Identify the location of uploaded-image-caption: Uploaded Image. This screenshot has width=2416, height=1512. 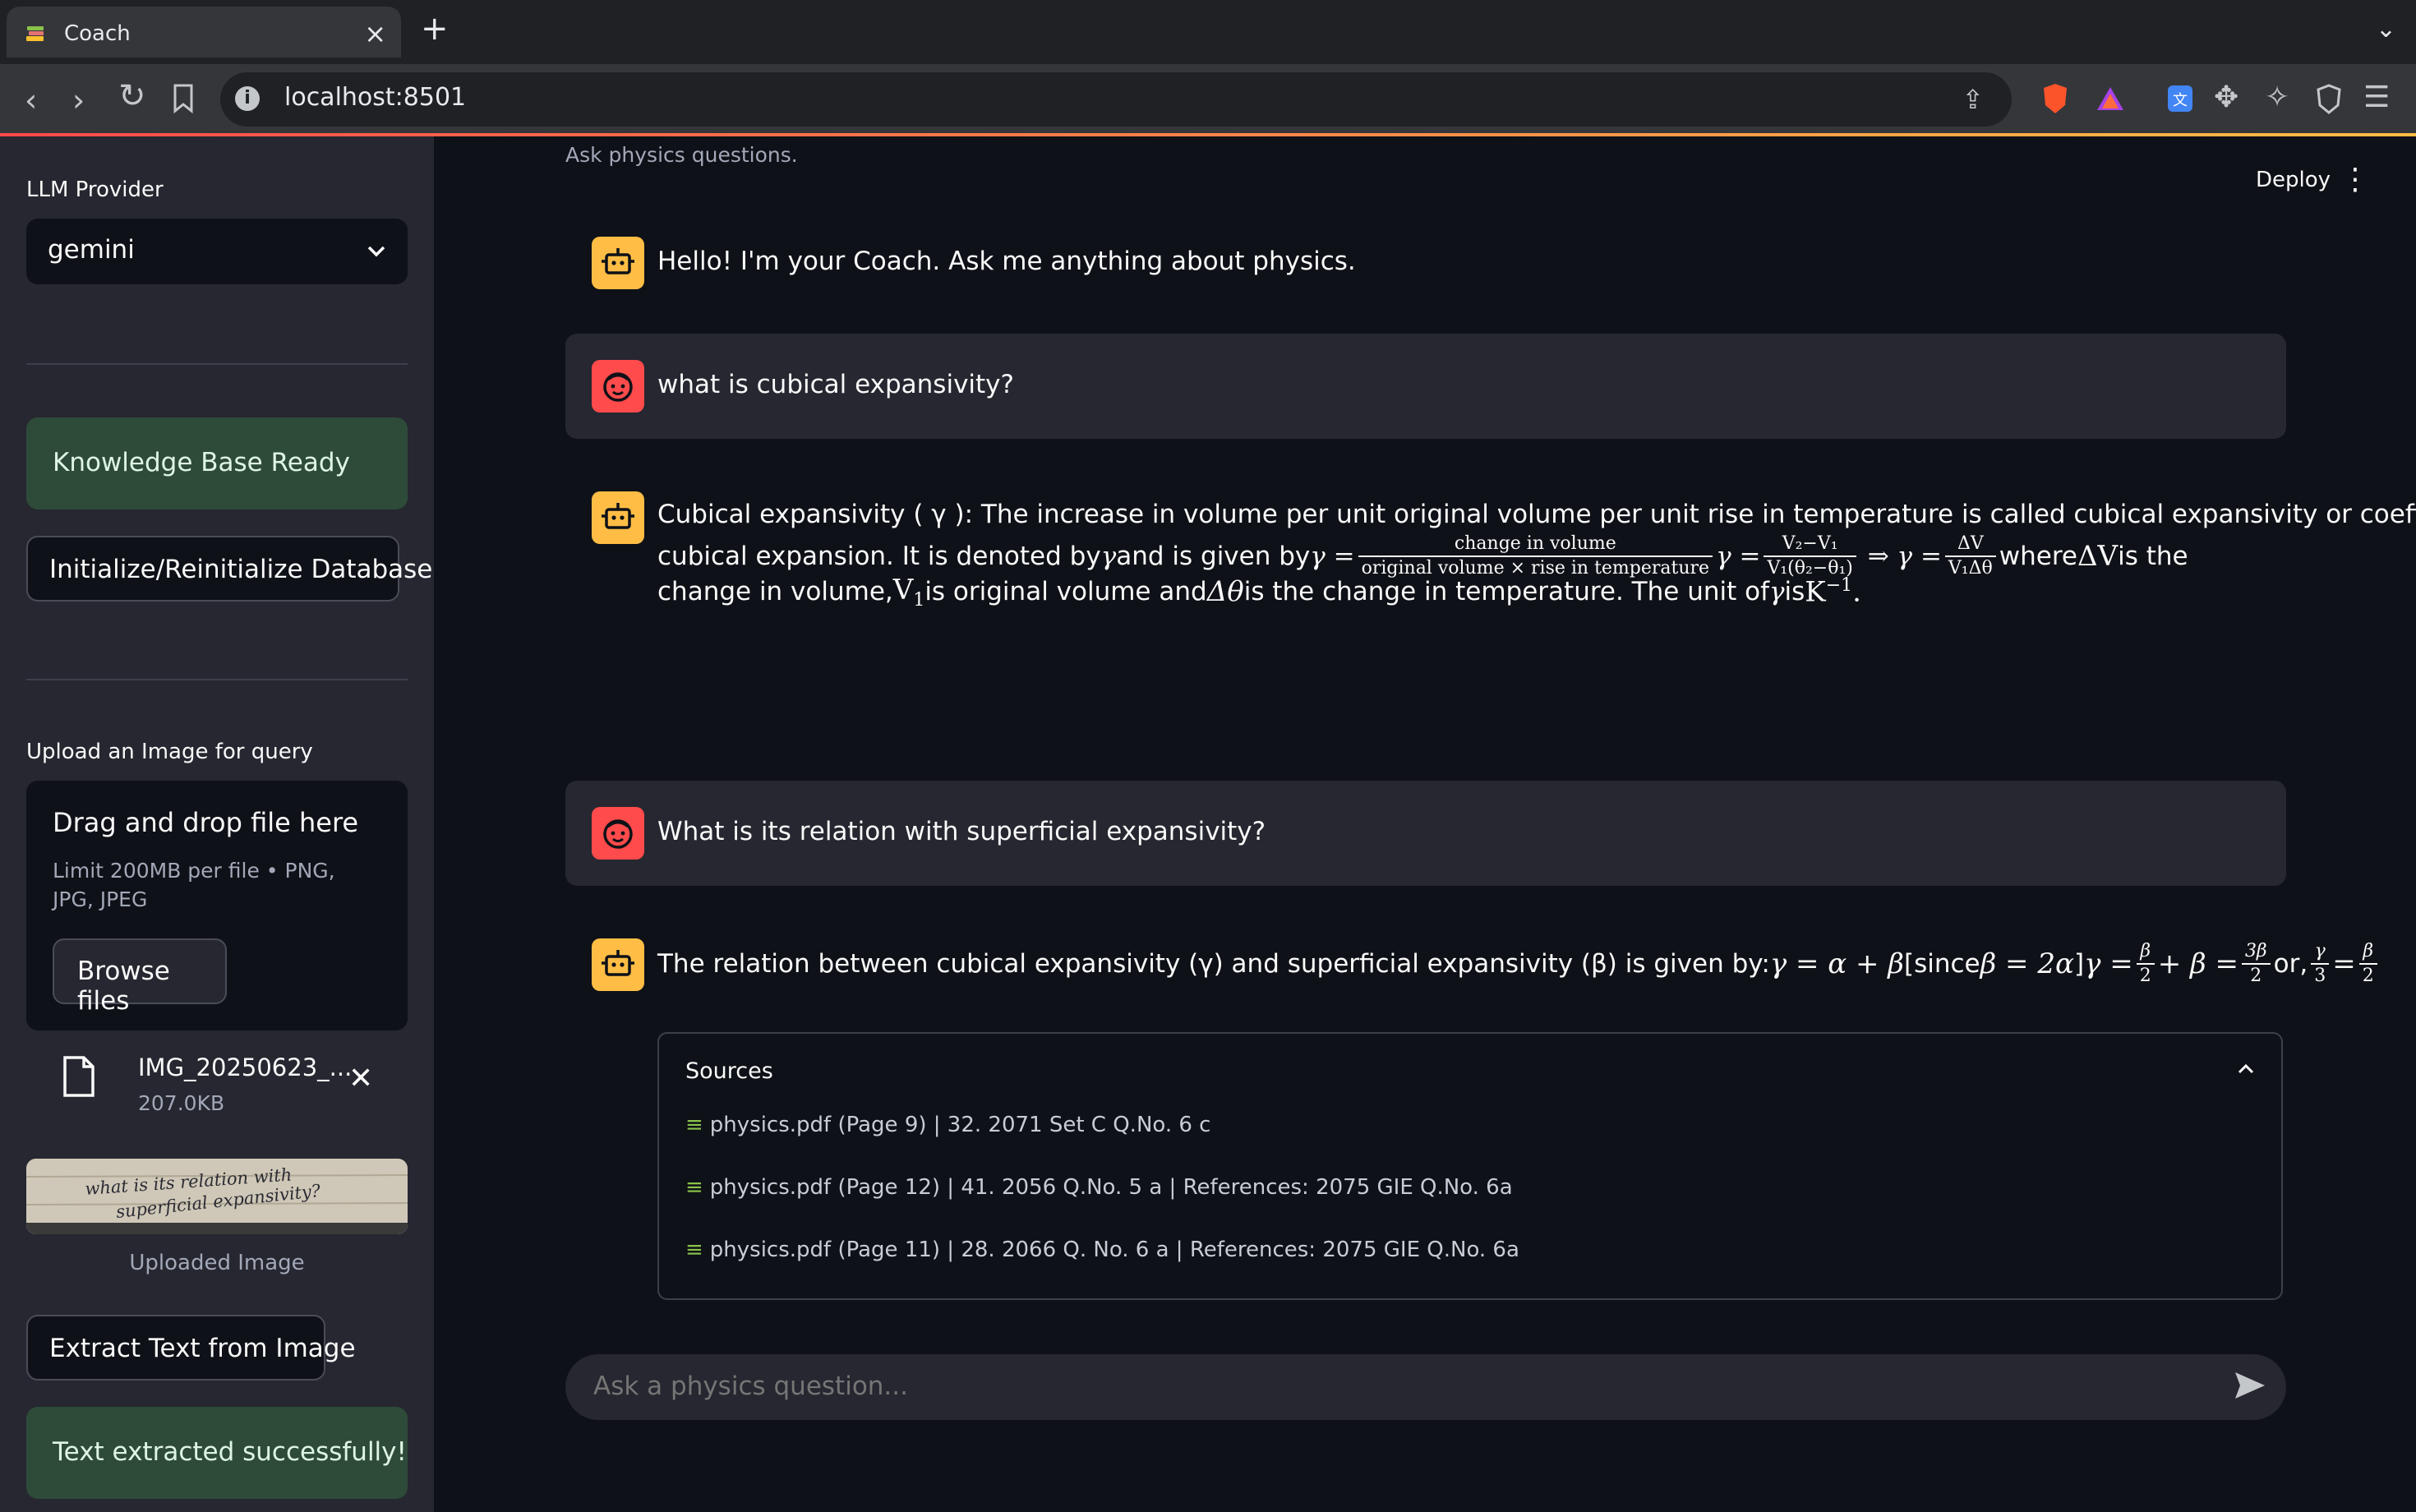
(217, 1263).